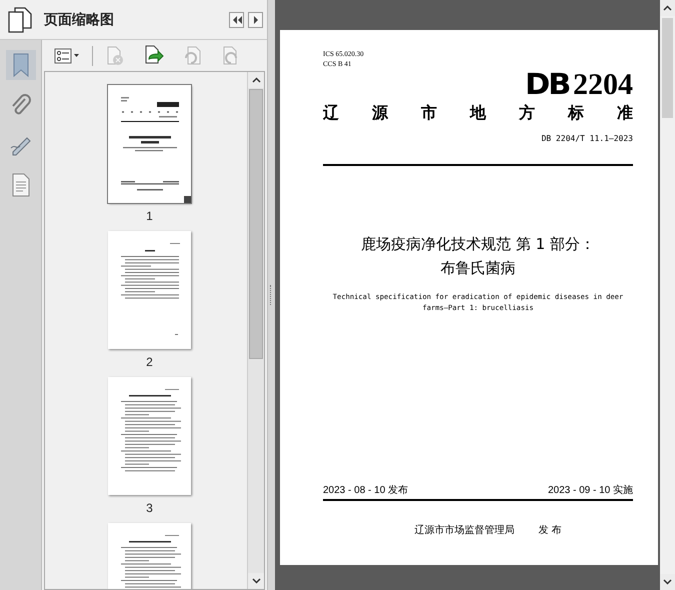 This screenshot has width=675, height=590. I want to click on bookmark-tab, so click(21, 65).